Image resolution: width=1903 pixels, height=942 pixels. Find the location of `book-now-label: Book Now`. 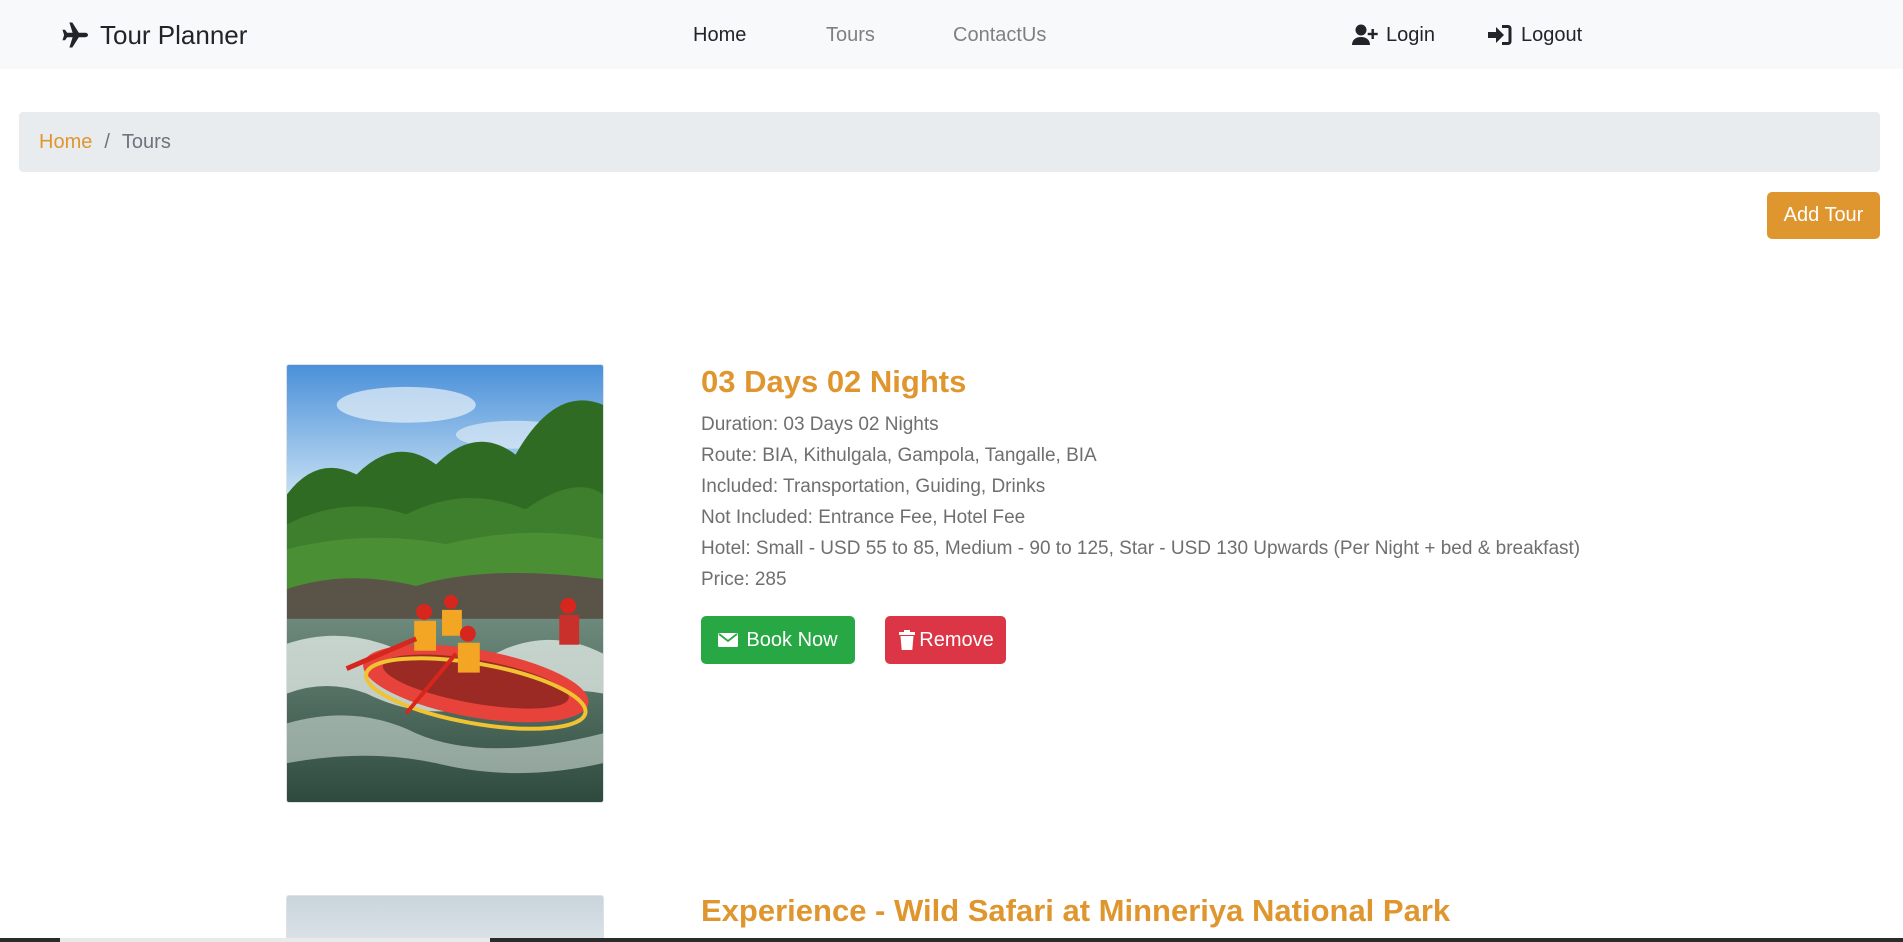

book-now-label: Book Now is located at coordinates (792, 639).